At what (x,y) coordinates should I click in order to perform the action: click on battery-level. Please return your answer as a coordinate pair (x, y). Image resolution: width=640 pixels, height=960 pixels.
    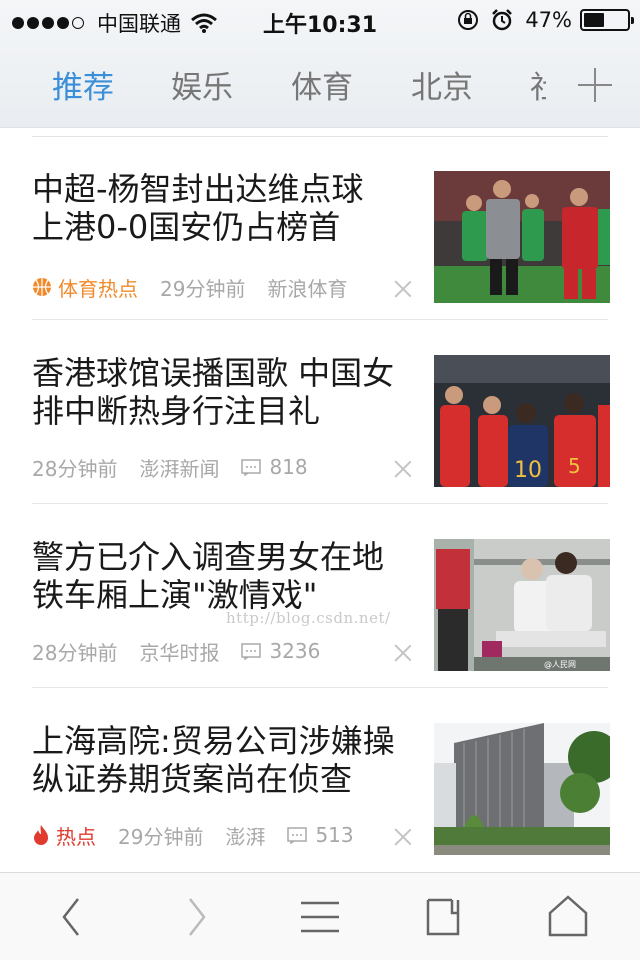
    Looking at the image, I should click on (594, 20).